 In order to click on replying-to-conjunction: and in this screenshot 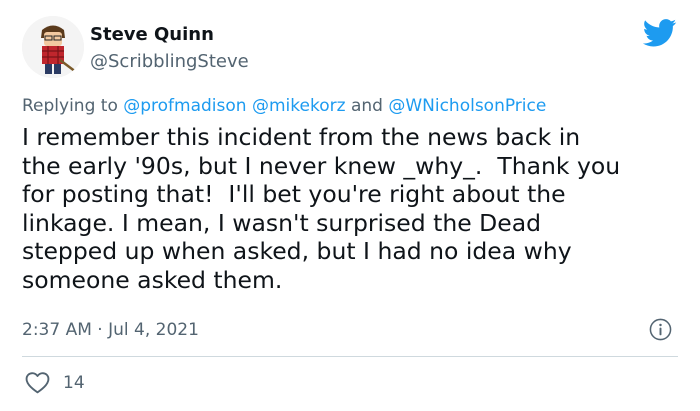, I will do `click(366, 106)`.